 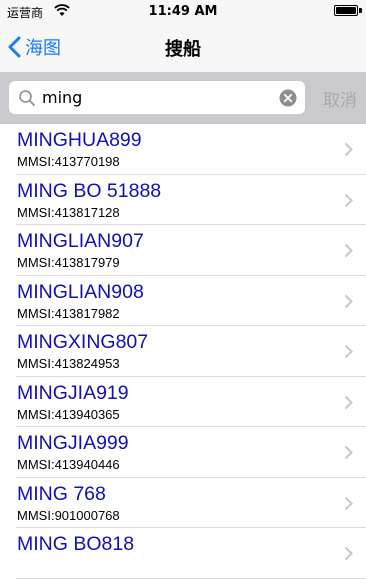 I want to click on ship-mmsi: MMSI:413940365, so click(x=68, y=414).